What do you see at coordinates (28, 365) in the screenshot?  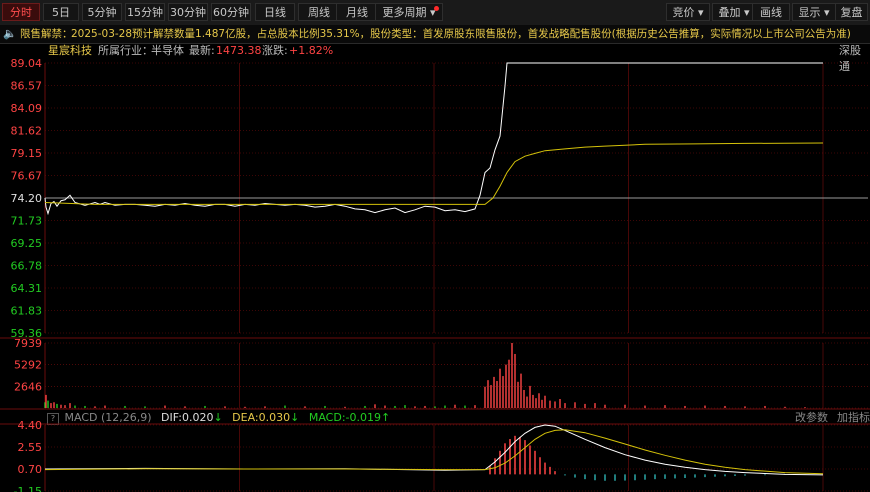 I see `volume-tick-label: 5292` at bounding box center [28, 365].